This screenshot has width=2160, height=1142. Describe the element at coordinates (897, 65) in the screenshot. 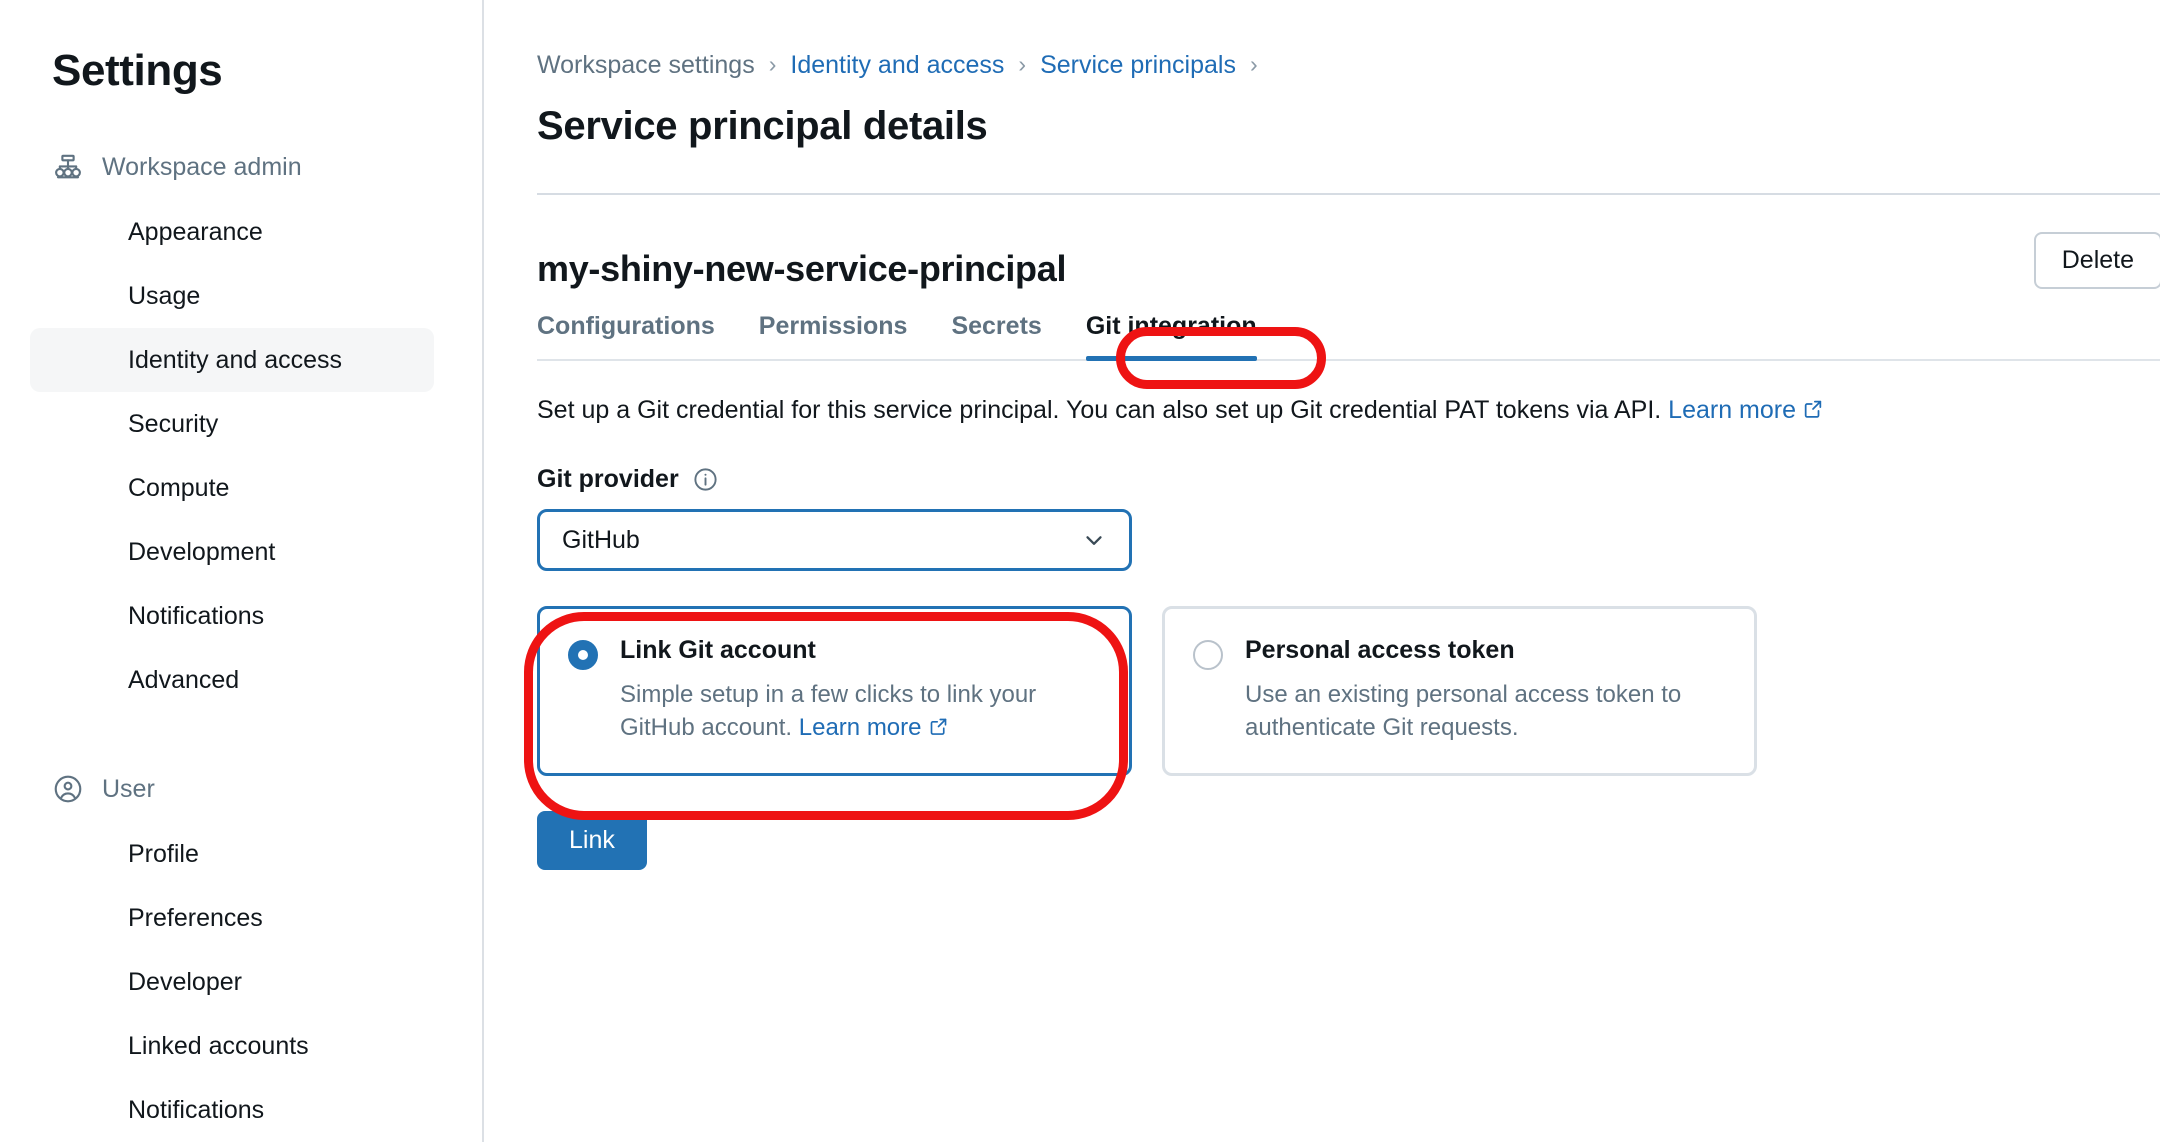

I see `breadcrumb-item-identity-and-access: Identity and access` at that location.